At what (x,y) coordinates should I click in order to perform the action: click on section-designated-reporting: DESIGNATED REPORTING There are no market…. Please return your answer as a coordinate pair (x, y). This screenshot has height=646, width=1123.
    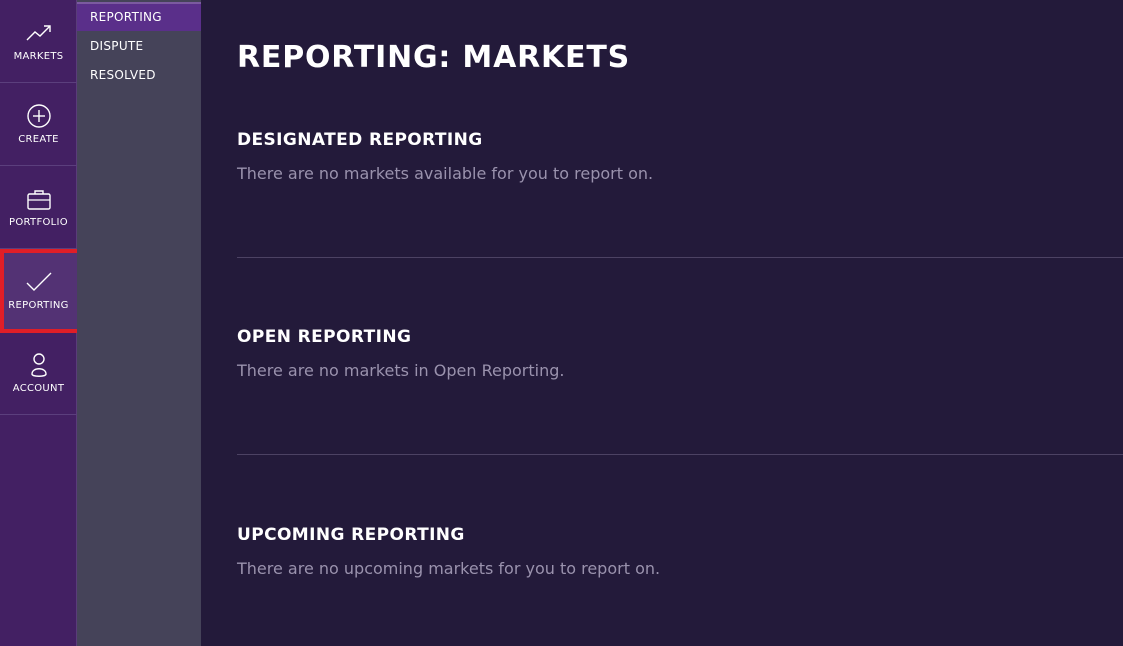
    Looking at the image, I should click on (680, 156).